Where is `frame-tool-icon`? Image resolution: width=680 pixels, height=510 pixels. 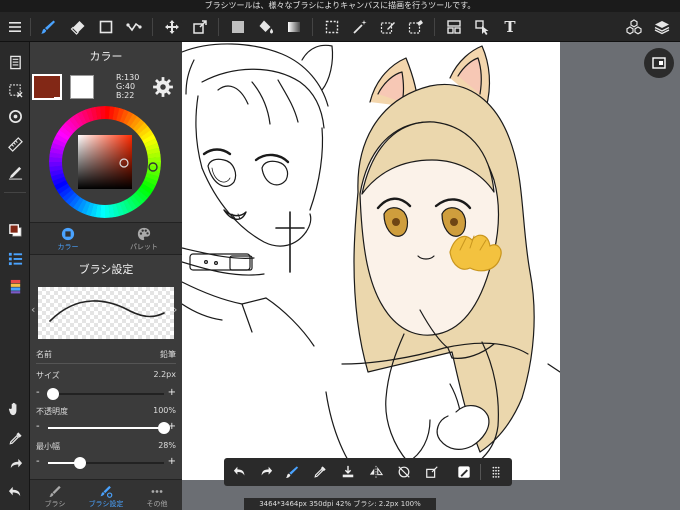
frame-tool-icon is located at coordinates (454, 27).